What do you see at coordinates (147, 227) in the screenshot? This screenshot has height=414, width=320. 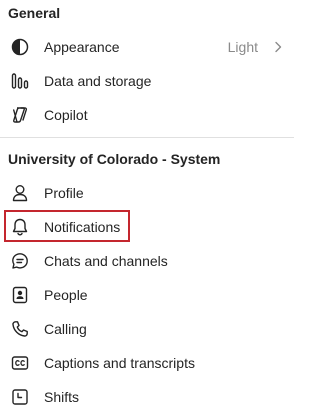 I see `settings-item-notifications: Notifications` at bounding box center [147, 227].